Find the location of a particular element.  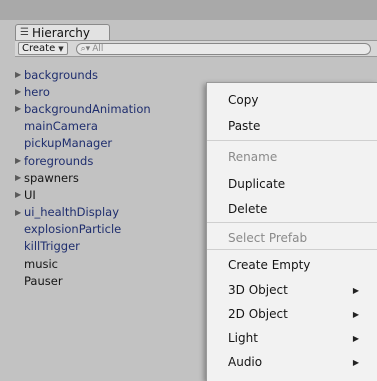

menu-item-label: Delete is located at coordinates (248, 209).